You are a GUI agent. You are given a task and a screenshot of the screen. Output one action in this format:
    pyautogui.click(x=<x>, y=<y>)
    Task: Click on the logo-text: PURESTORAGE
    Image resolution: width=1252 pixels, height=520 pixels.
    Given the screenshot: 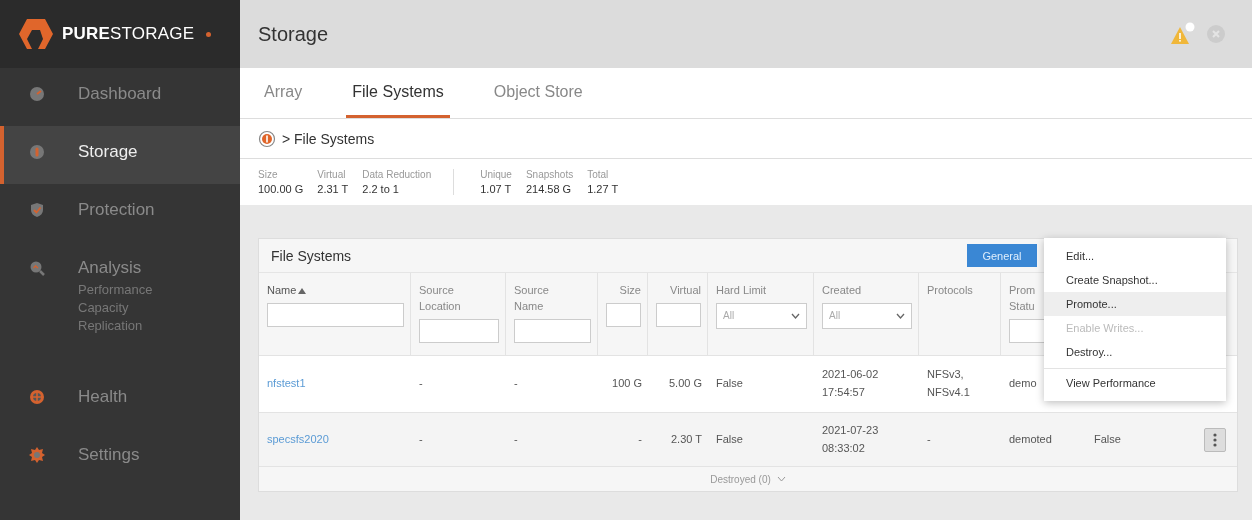 What is the action you would take?
    pyautogui.click(x=128, y=34)
    